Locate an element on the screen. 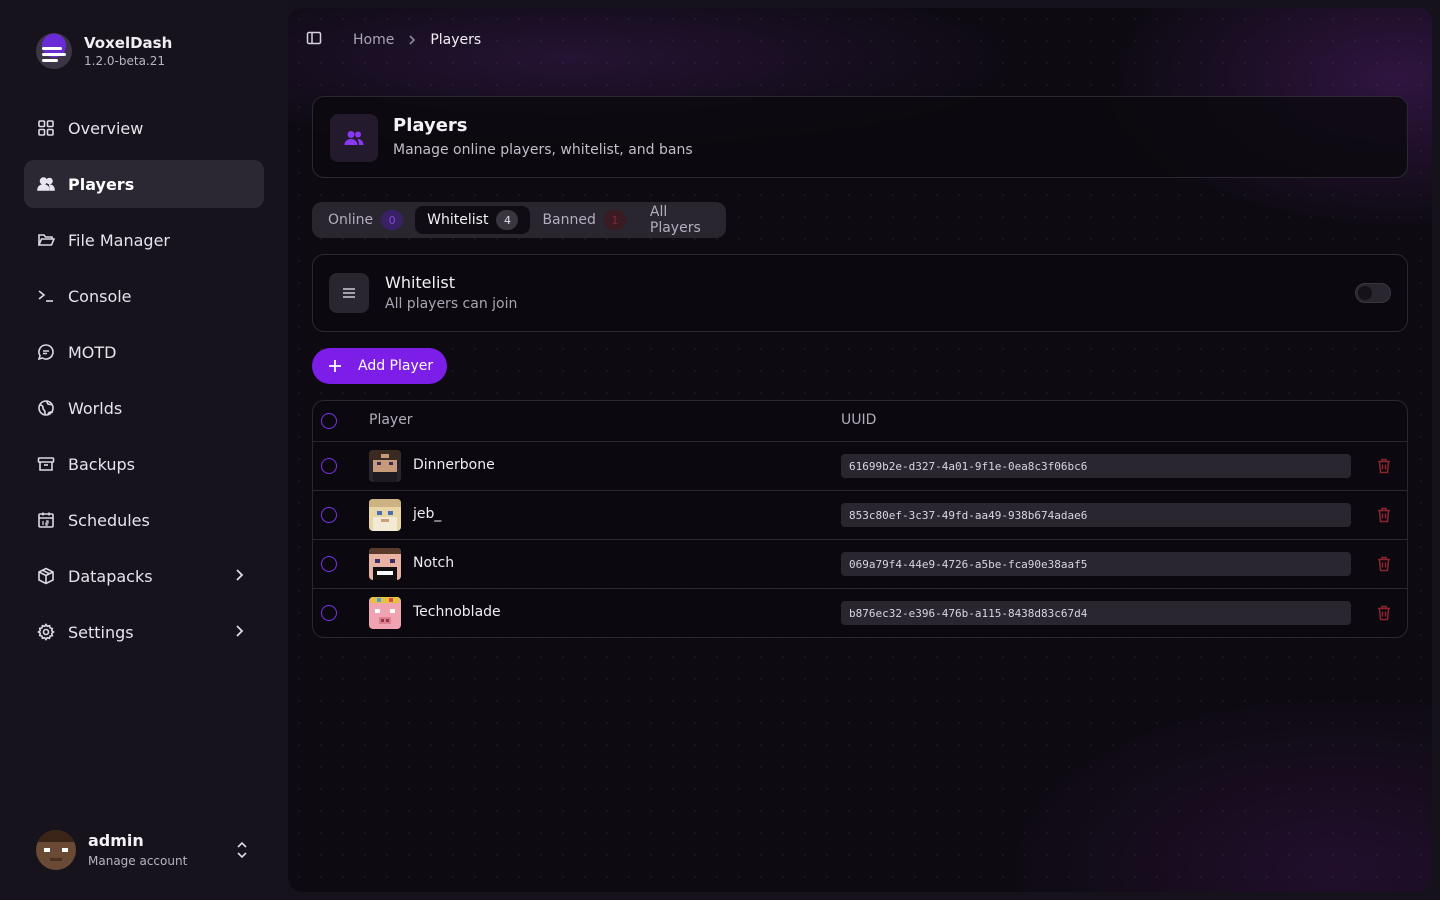  column-player: Player is located at coordinates (391, 420).